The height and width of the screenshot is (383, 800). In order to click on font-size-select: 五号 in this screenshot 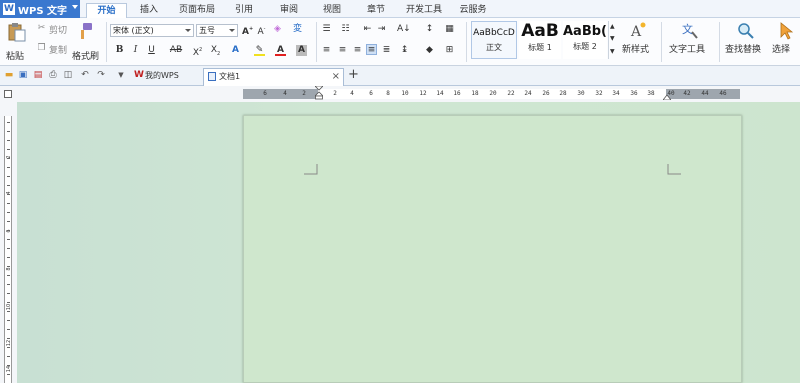, I will do `click(217, 30)`.